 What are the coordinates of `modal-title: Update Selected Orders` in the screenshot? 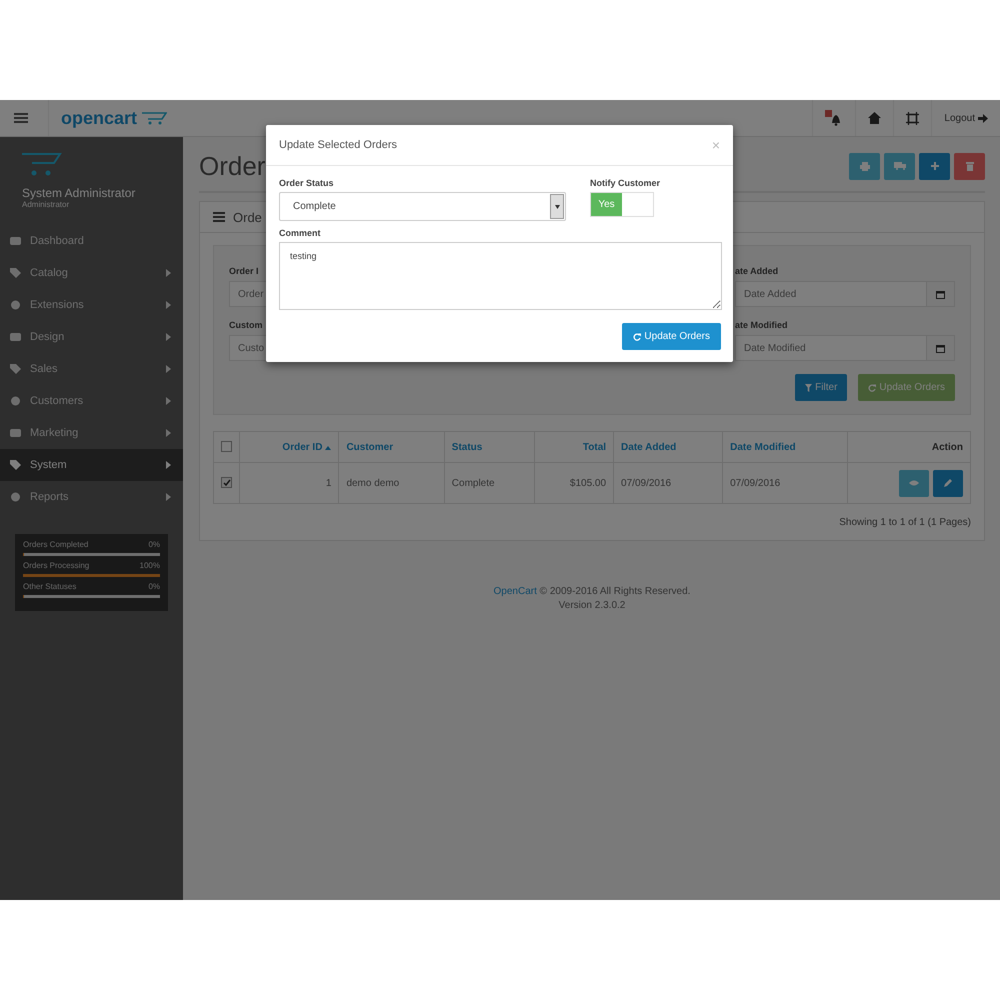 It's located at (338, 145).